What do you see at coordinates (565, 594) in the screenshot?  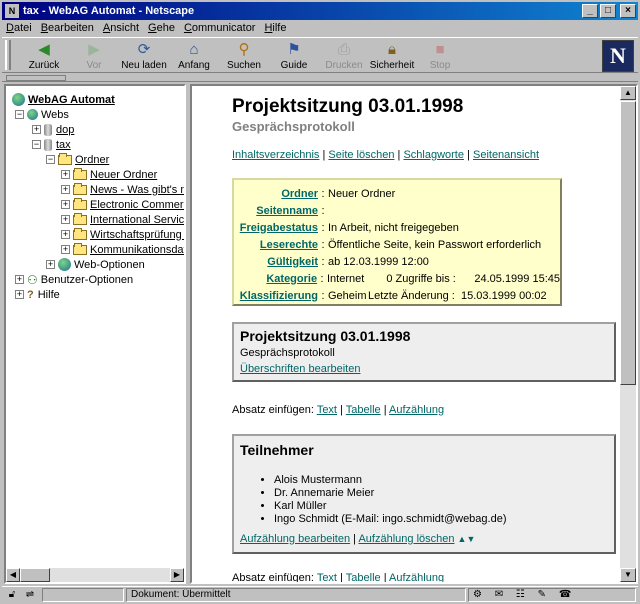 I see `conference-icon: ☎` at bounding box center [565, 594].